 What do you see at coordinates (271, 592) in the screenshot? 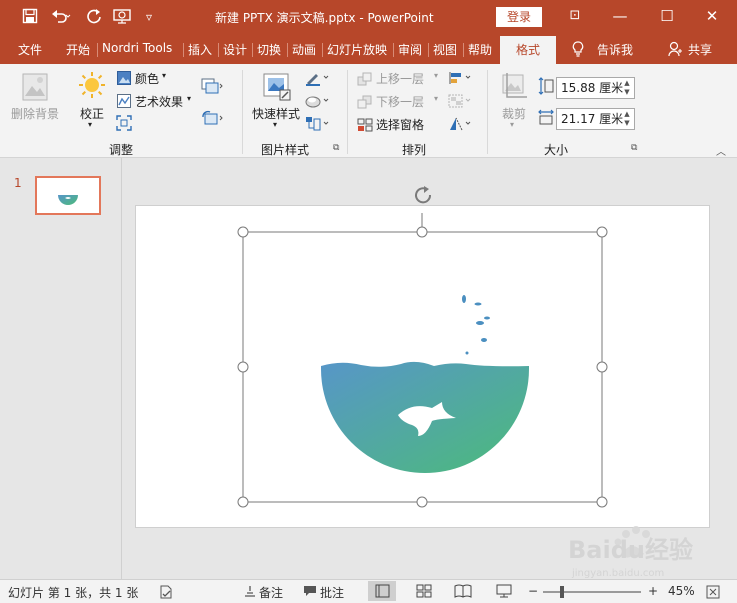
I see `notes-button: 备注` at bounding box center [271, 592].